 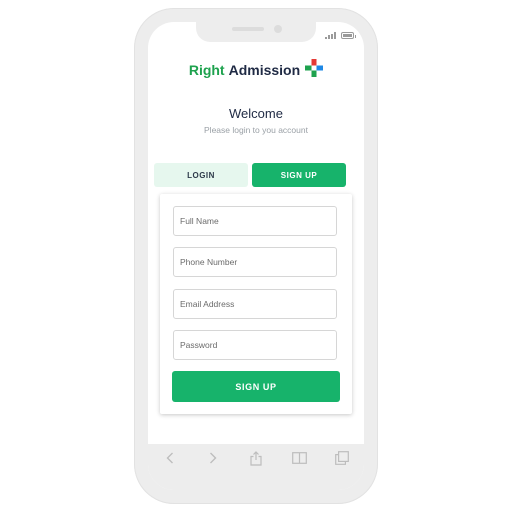 I want to click on battery-icon, so click(x=348, y=35).